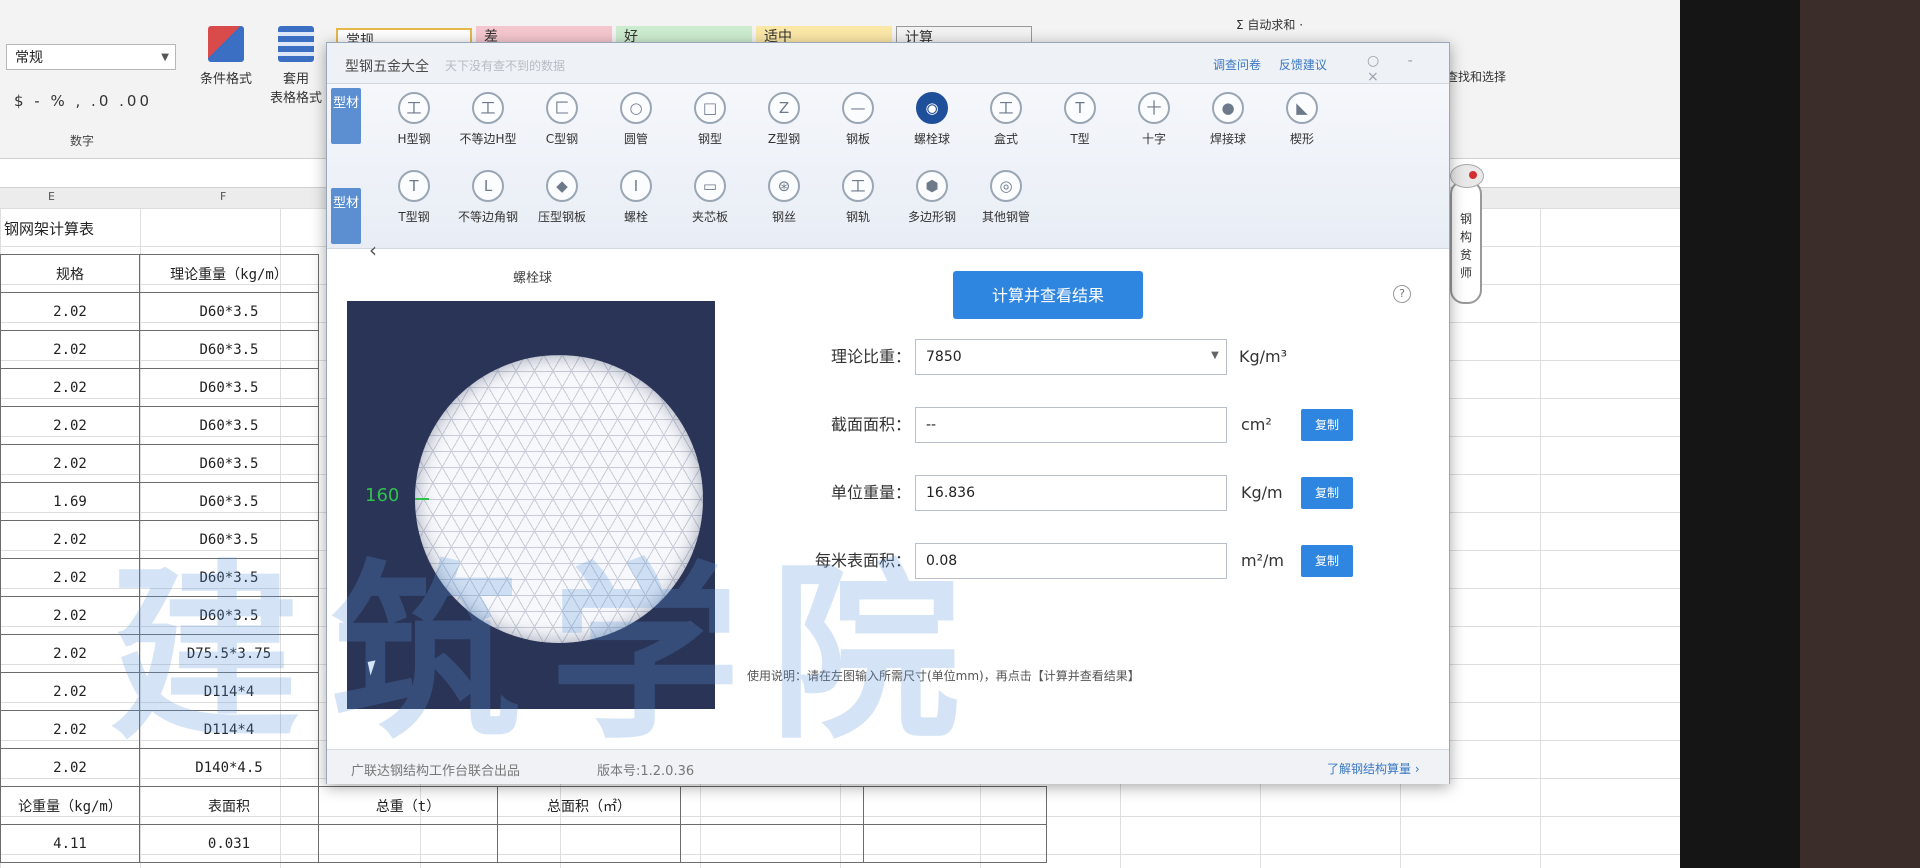  Describe the element at coordinates (1237, 65) in the screenshot. I see `survey-link: 调查问卷` at that location.